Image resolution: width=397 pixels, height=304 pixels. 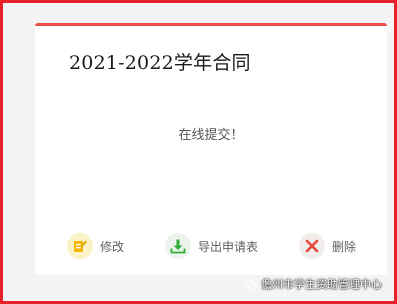 I want to click on export-application-button: 导出申请表, so click(x=211, y=246).